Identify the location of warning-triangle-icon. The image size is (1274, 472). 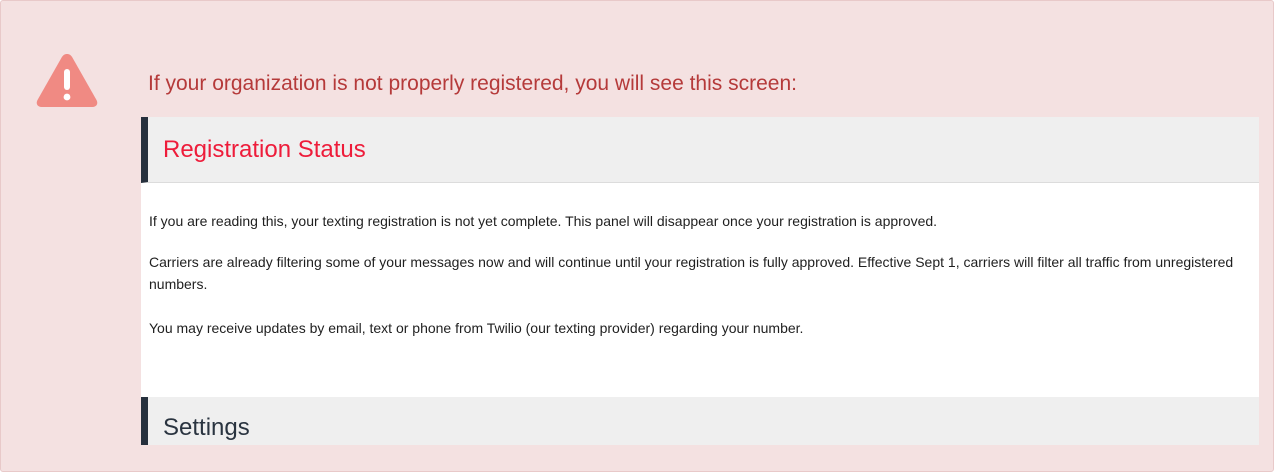
(67, 80).